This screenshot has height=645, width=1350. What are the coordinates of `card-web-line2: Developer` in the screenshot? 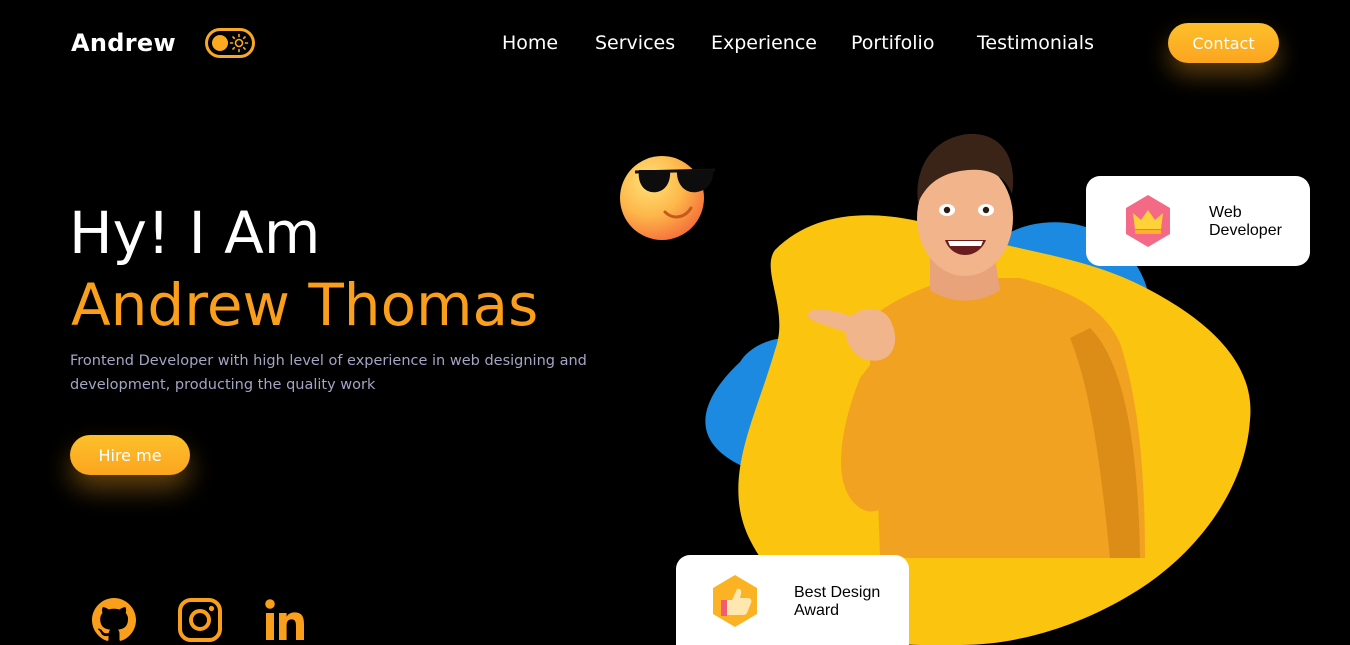 It's located at (1245, 230).